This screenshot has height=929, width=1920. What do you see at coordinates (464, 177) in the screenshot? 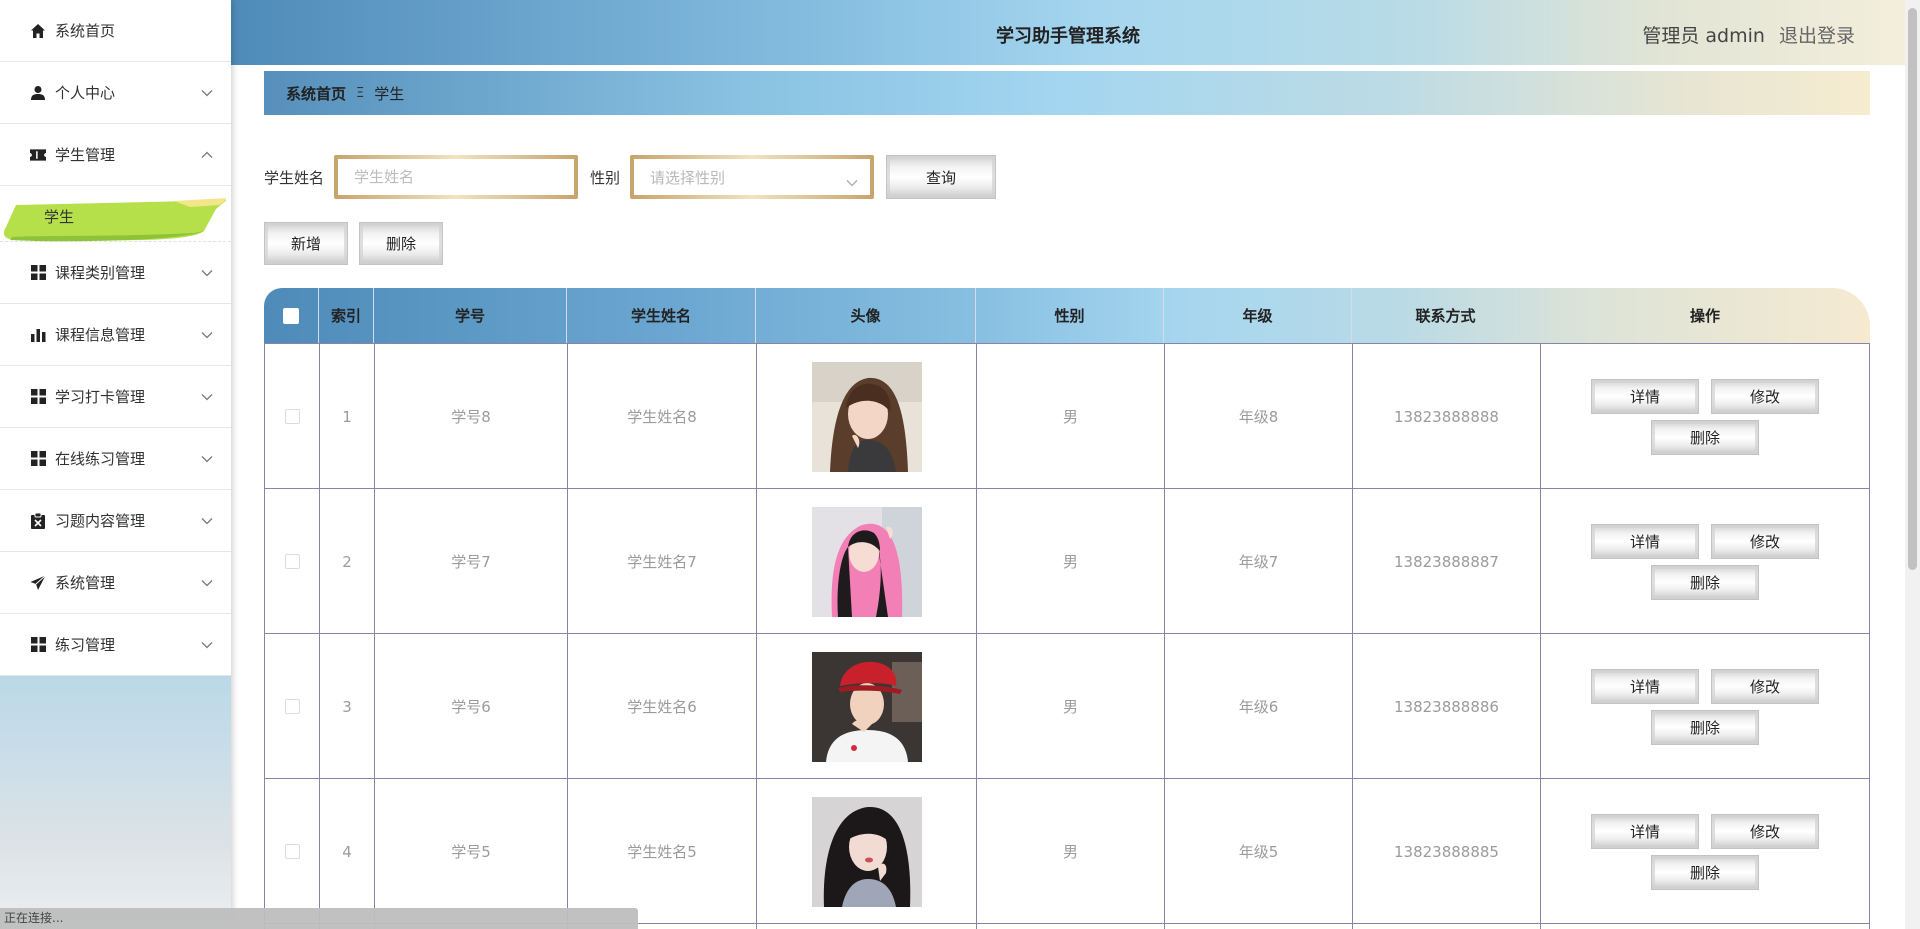
I see `student-name-input` at bounding box center [464, 177].